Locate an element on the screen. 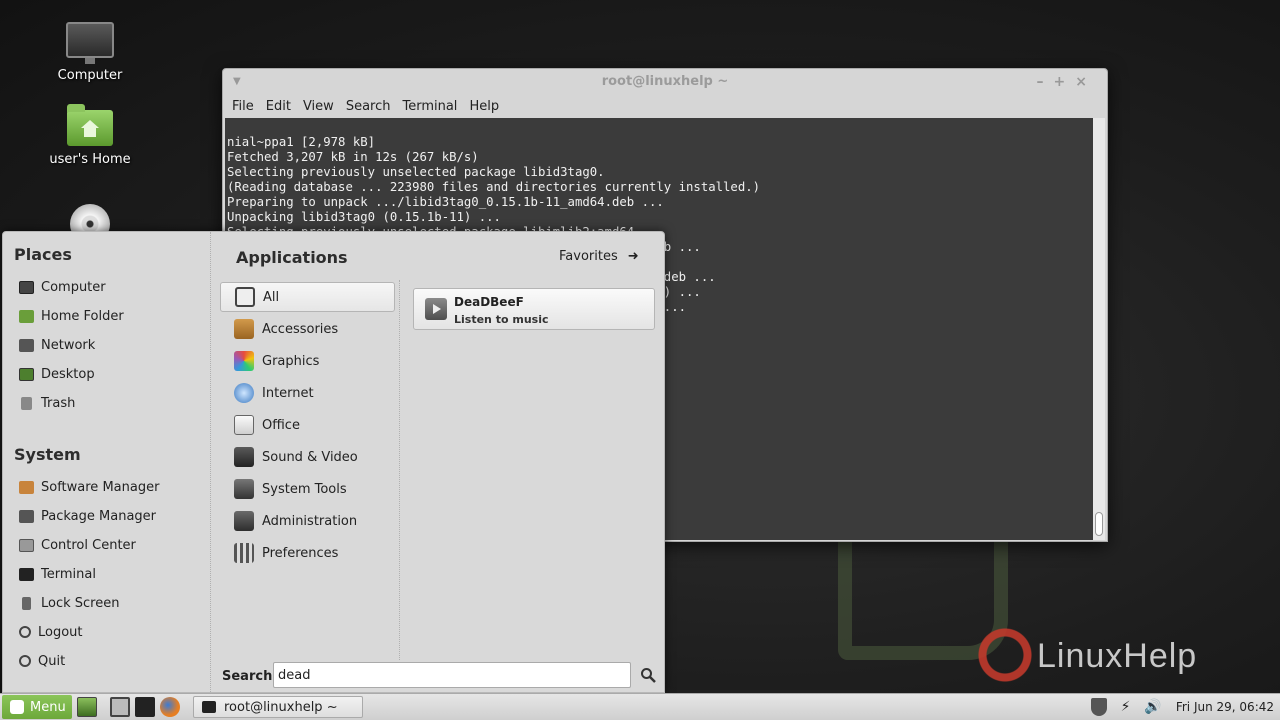 The height and width of the screenshot is (720, 1280). app-result-description: Listen to music is located at coordinates (501, 319).